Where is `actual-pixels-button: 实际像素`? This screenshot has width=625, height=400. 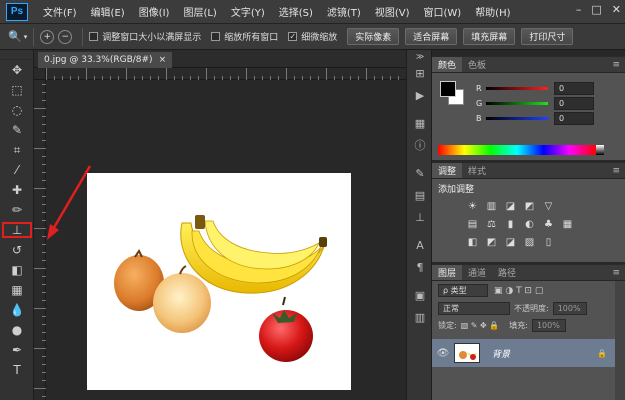
actual-pixels-button: 实际像素 is located at coordinates (373, 36).